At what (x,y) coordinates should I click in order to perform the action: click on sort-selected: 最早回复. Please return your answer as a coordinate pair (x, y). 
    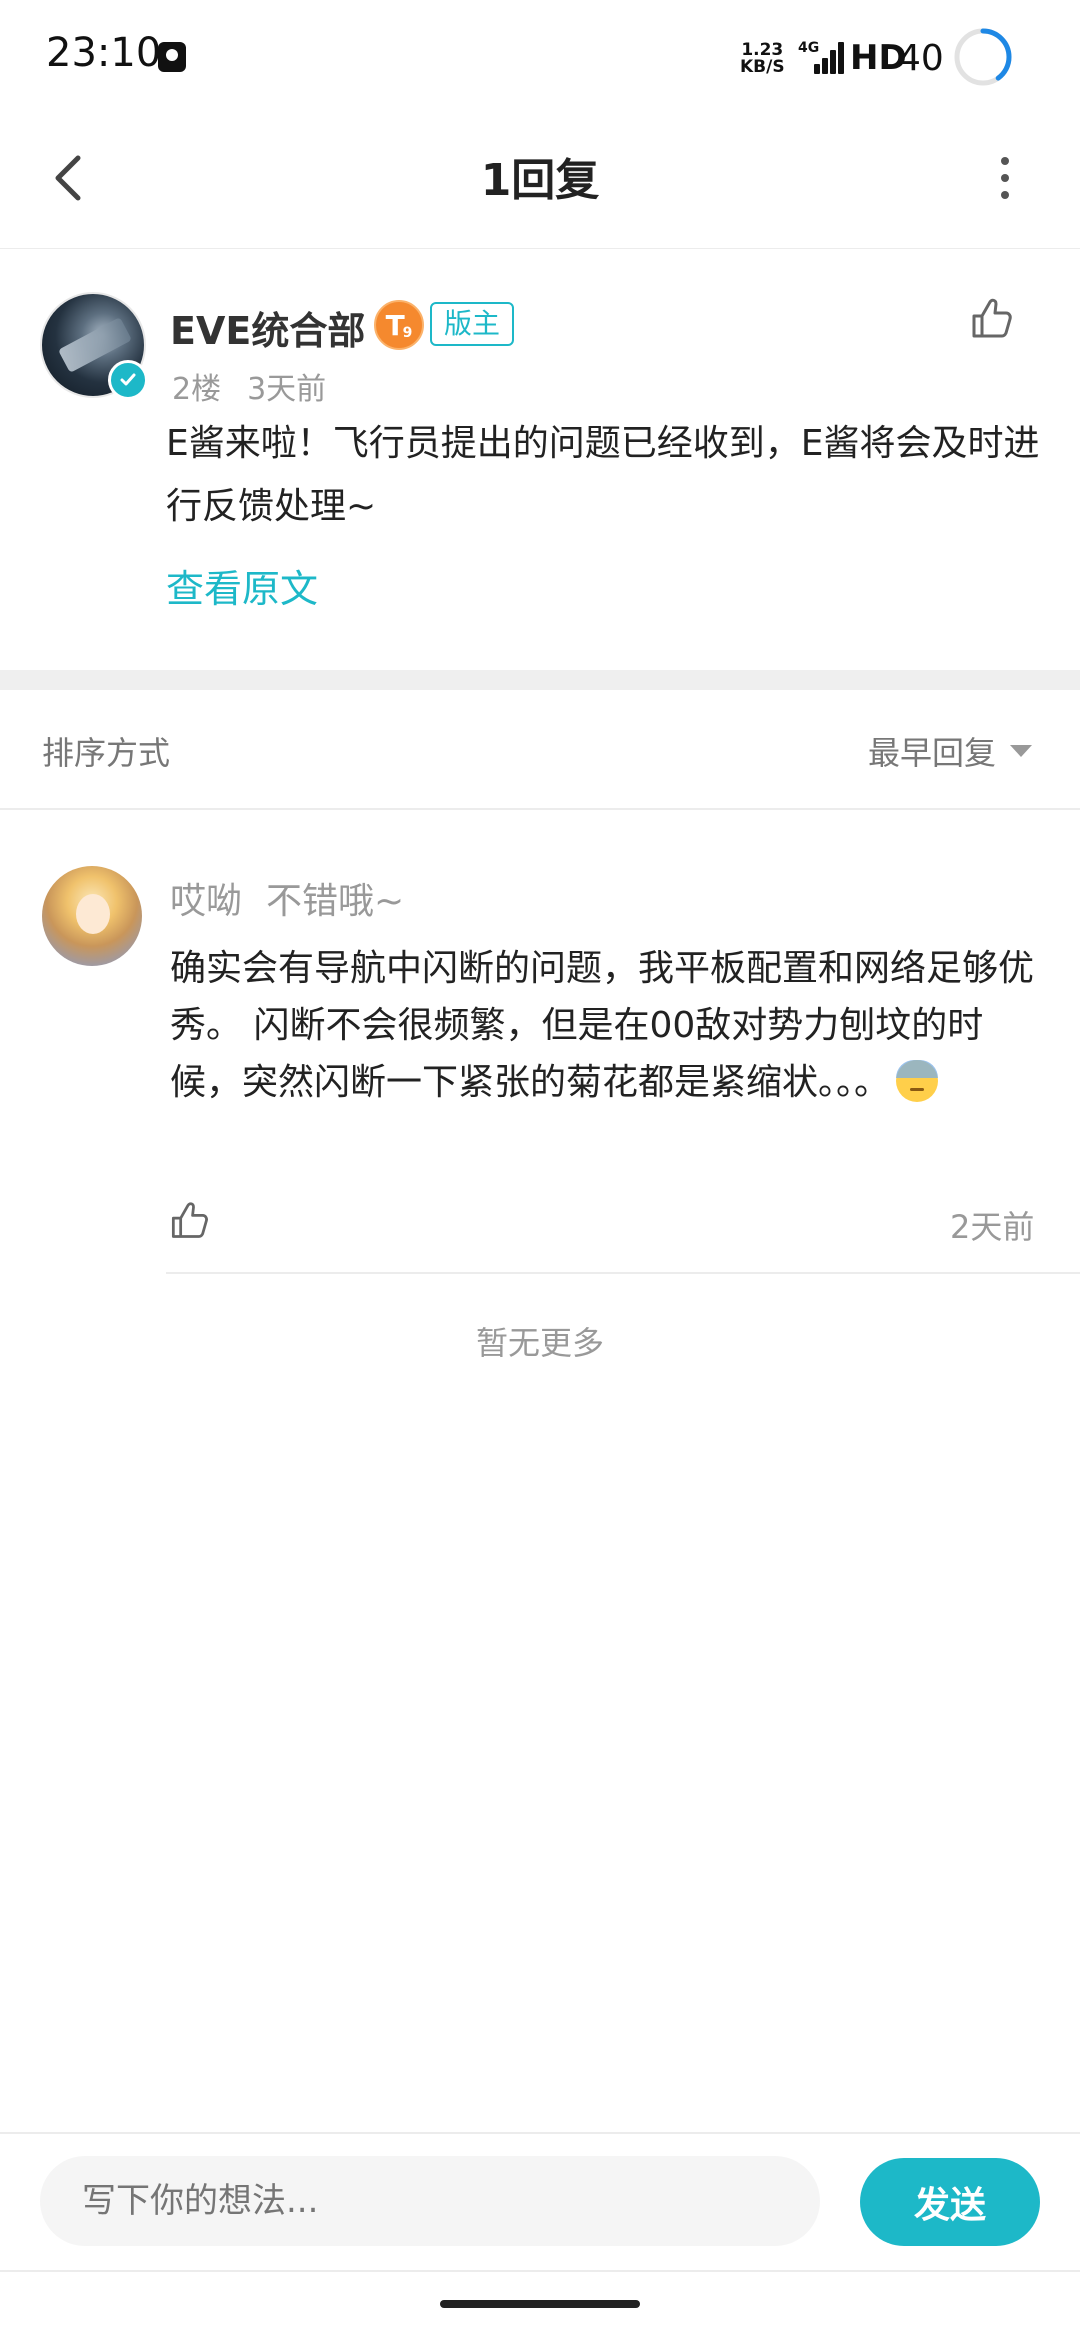
    Looking at the image, I should click on (932, 753).